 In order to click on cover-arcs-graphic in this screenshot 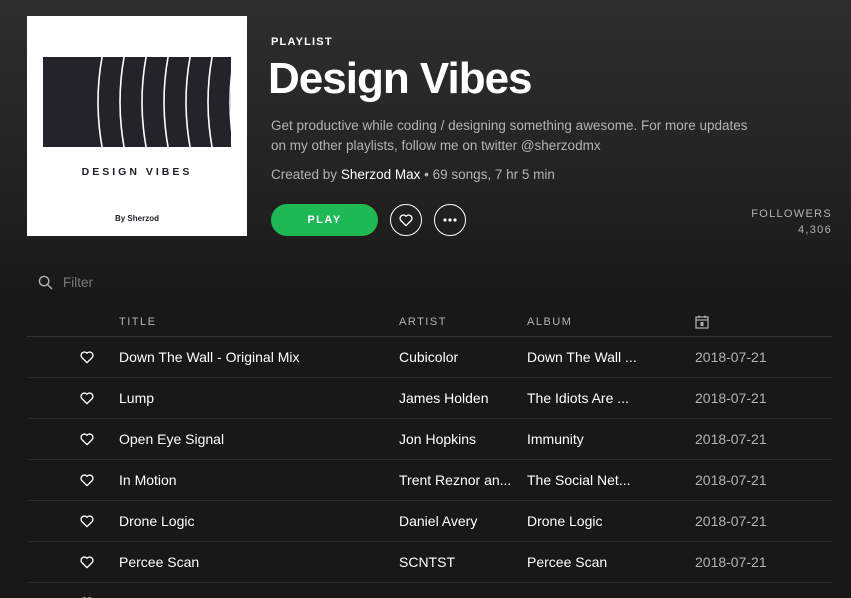, I will do `click(164, 102)`.